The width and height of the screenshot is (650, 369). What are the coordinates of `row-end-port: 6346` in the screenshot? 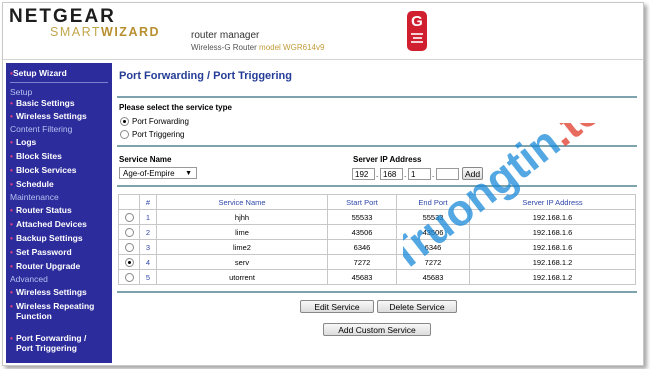 It's located at (433, 247).